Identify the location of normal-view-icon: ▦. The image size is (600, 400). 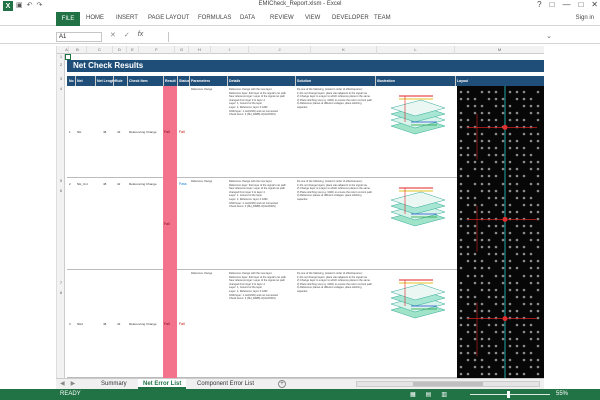
(413, 394).